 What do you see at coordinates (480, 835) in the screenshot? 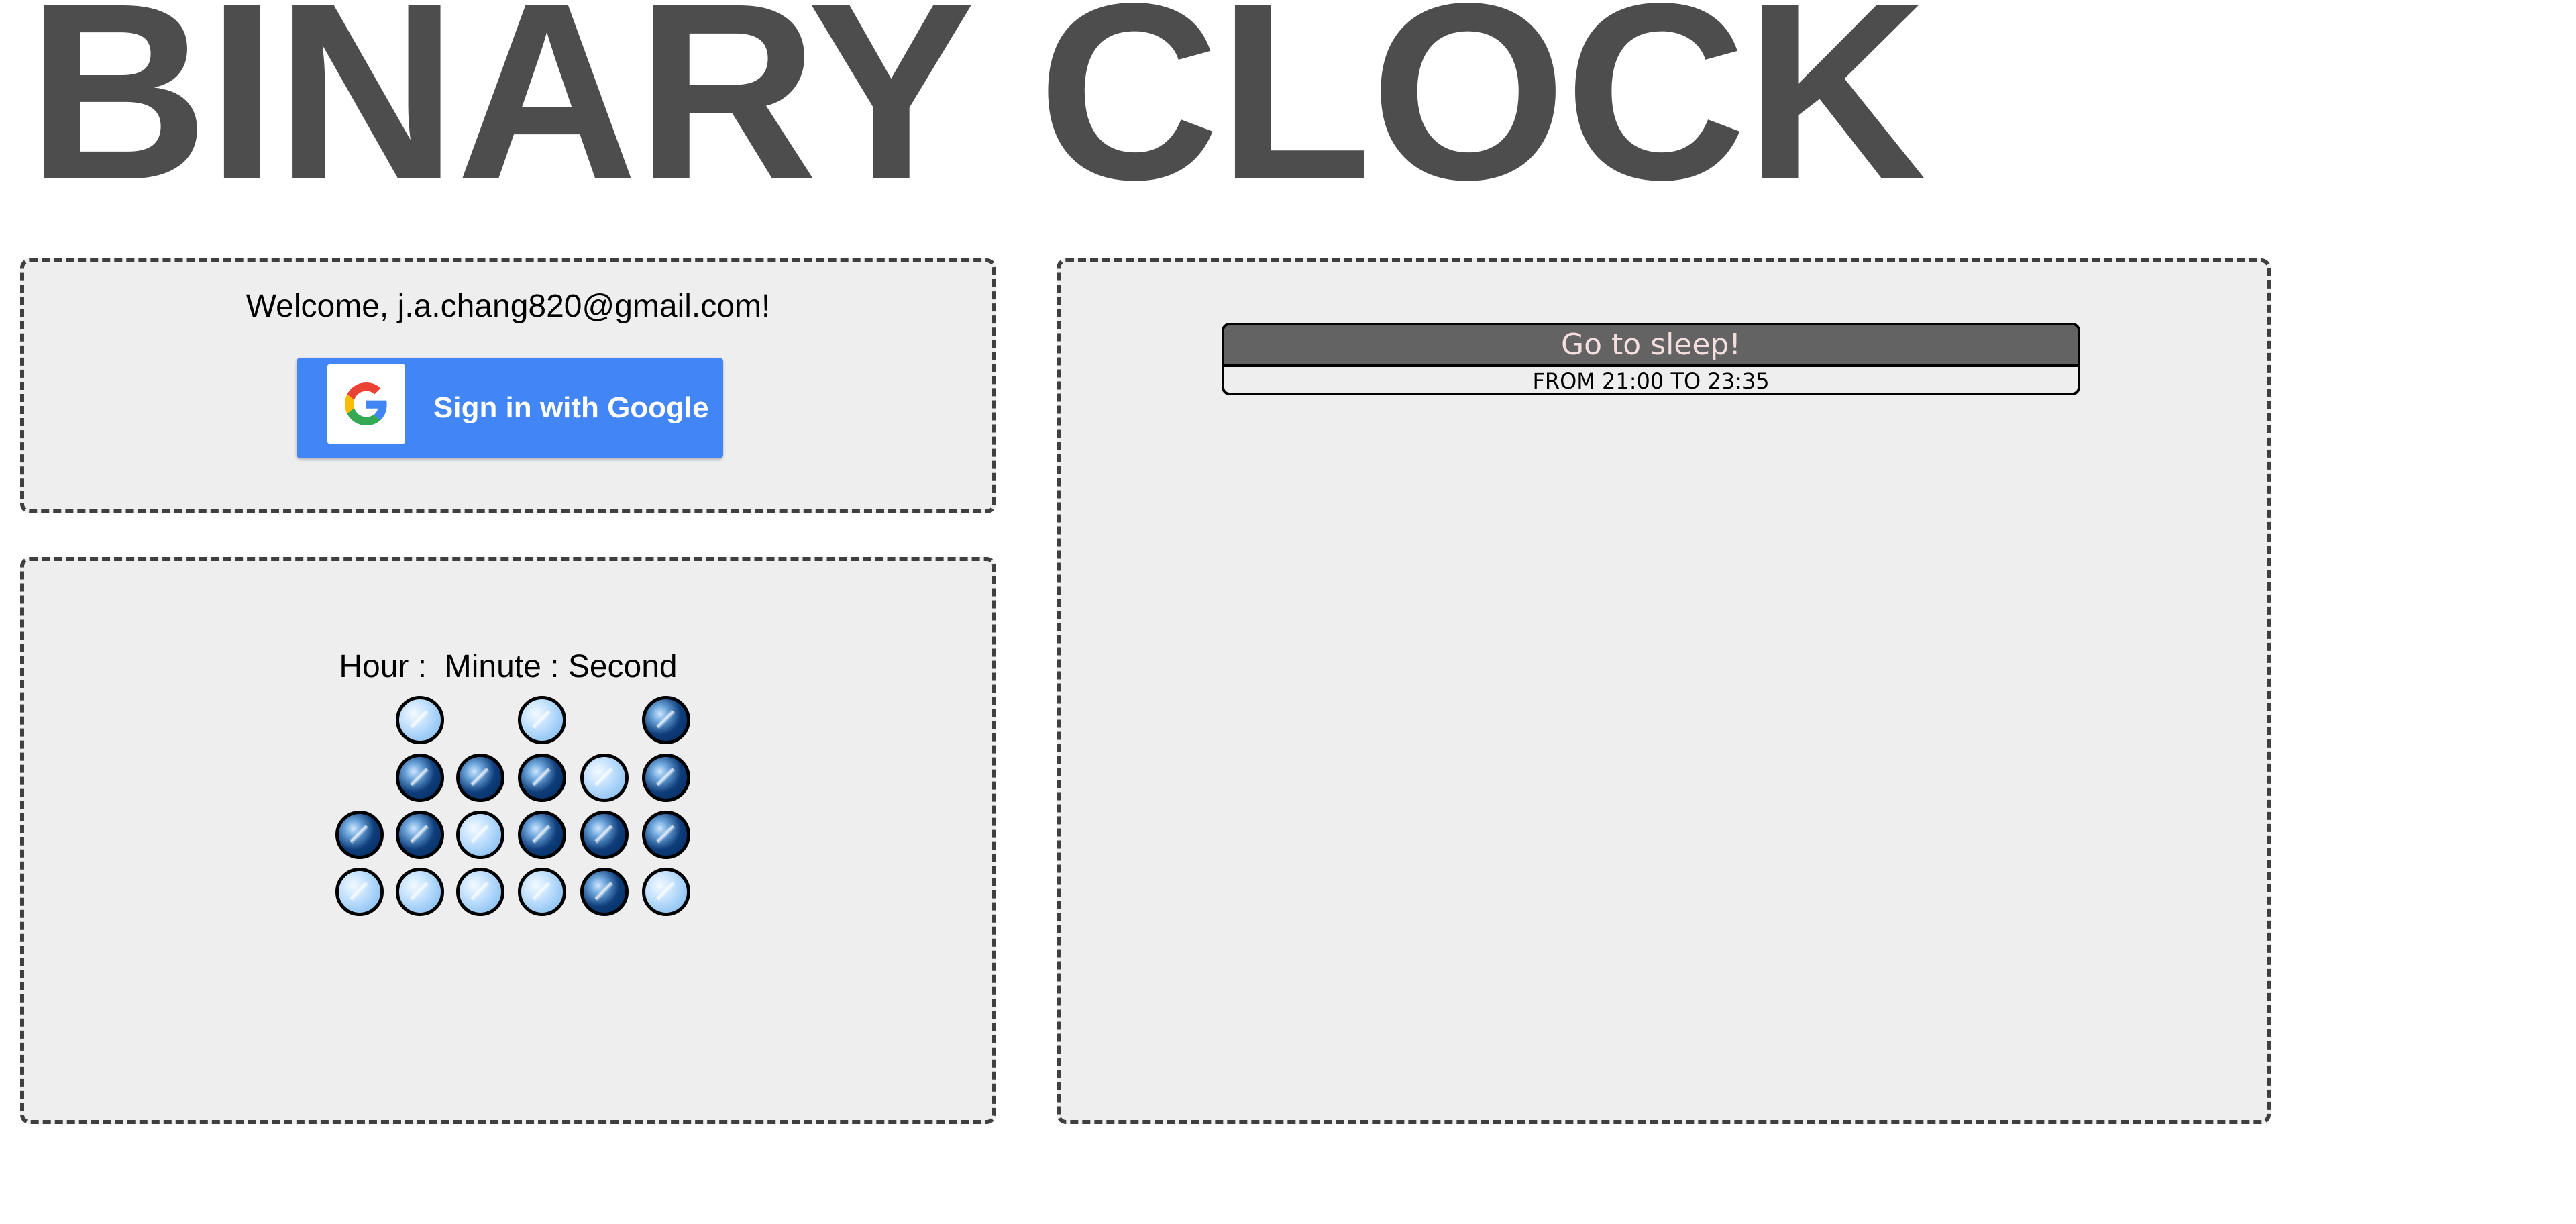
I see `clock-bit-minute-tens-row3-off` at bounding box center [480, 835].